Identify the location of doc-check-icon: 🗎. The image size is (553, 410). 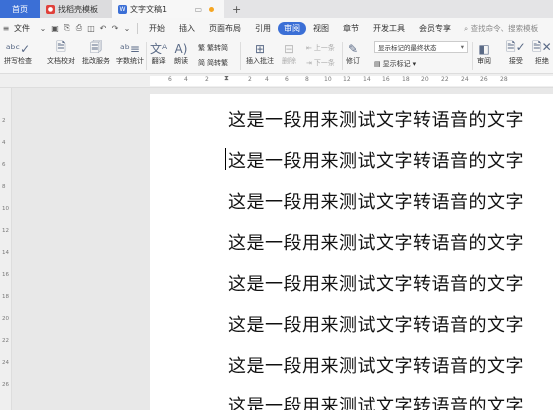
(61, 47).